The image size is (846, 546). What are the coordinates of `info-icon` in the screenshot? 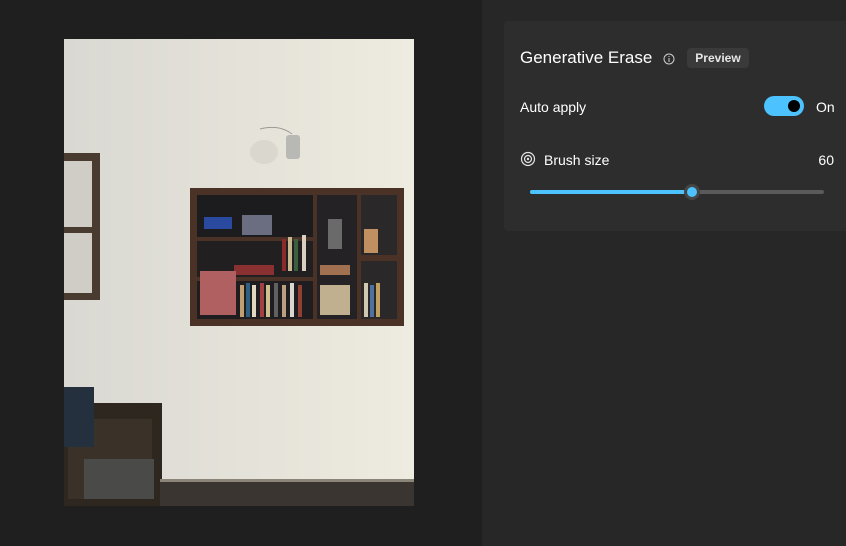 It's located at (669, 58).